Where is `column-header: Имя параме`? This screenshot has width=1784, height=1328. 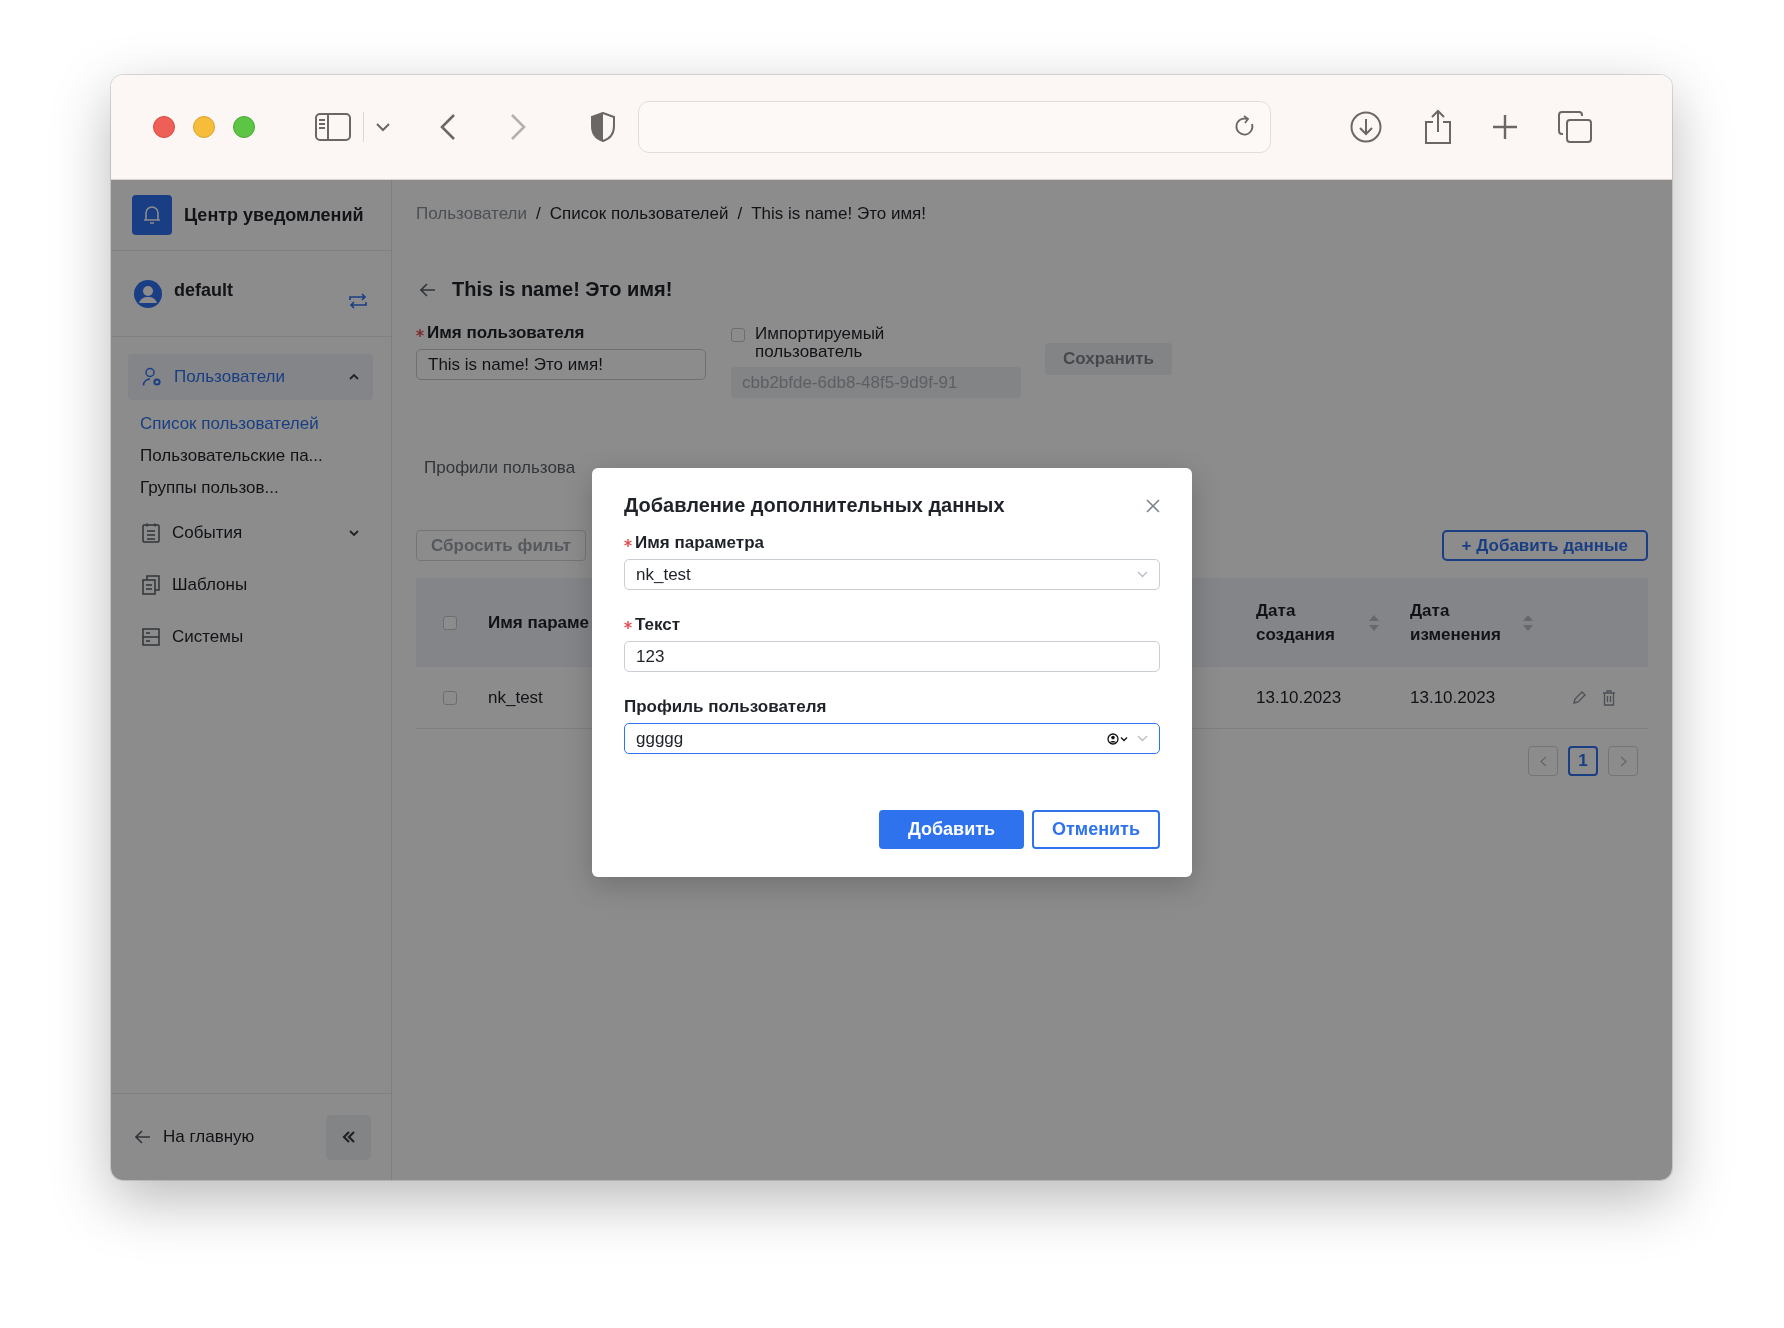 column-header: Имя параме is located at coordinates (539, 622).